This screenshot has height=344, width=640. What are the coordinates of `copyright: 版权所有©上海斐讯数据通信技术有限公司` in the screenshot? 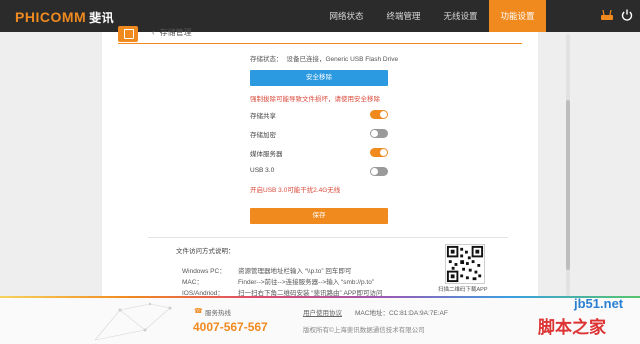 It's located at (364, 330).